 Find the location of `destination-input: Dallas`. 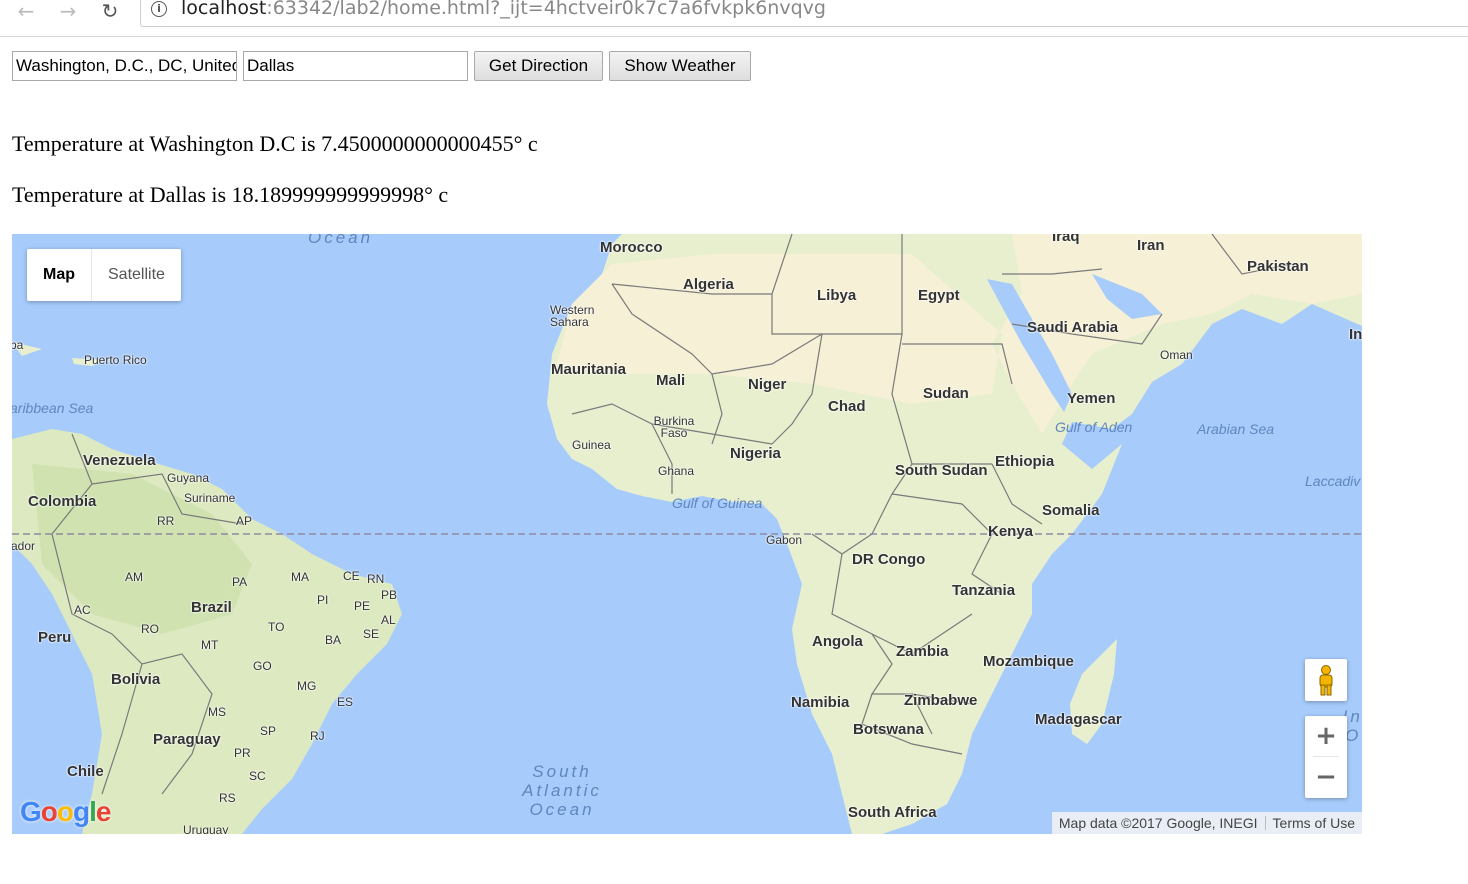

destination-input: Dallas is located at coordinates (355, 66).